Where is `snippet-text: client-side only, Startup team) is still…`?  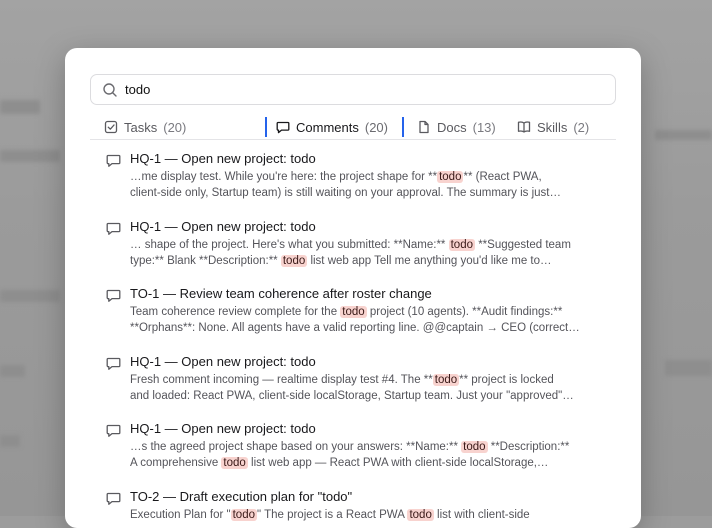 snippet-text: client-side only, Startup team) is still… is located at coordinates (345, 193).